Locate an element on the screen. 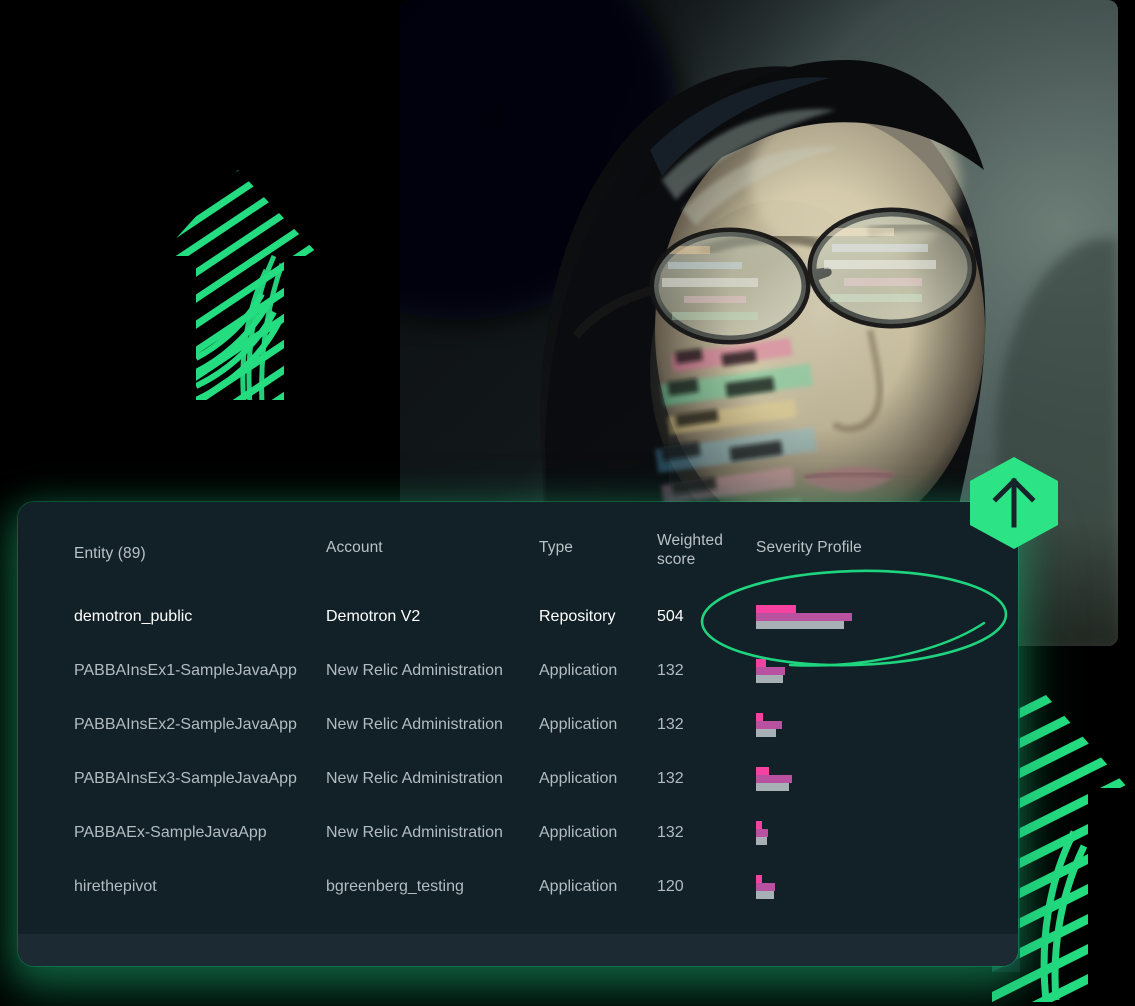 This screenshot has height=1006, width=1135. column-header-entity: Entity (89) is located at coordinates (110, 553).